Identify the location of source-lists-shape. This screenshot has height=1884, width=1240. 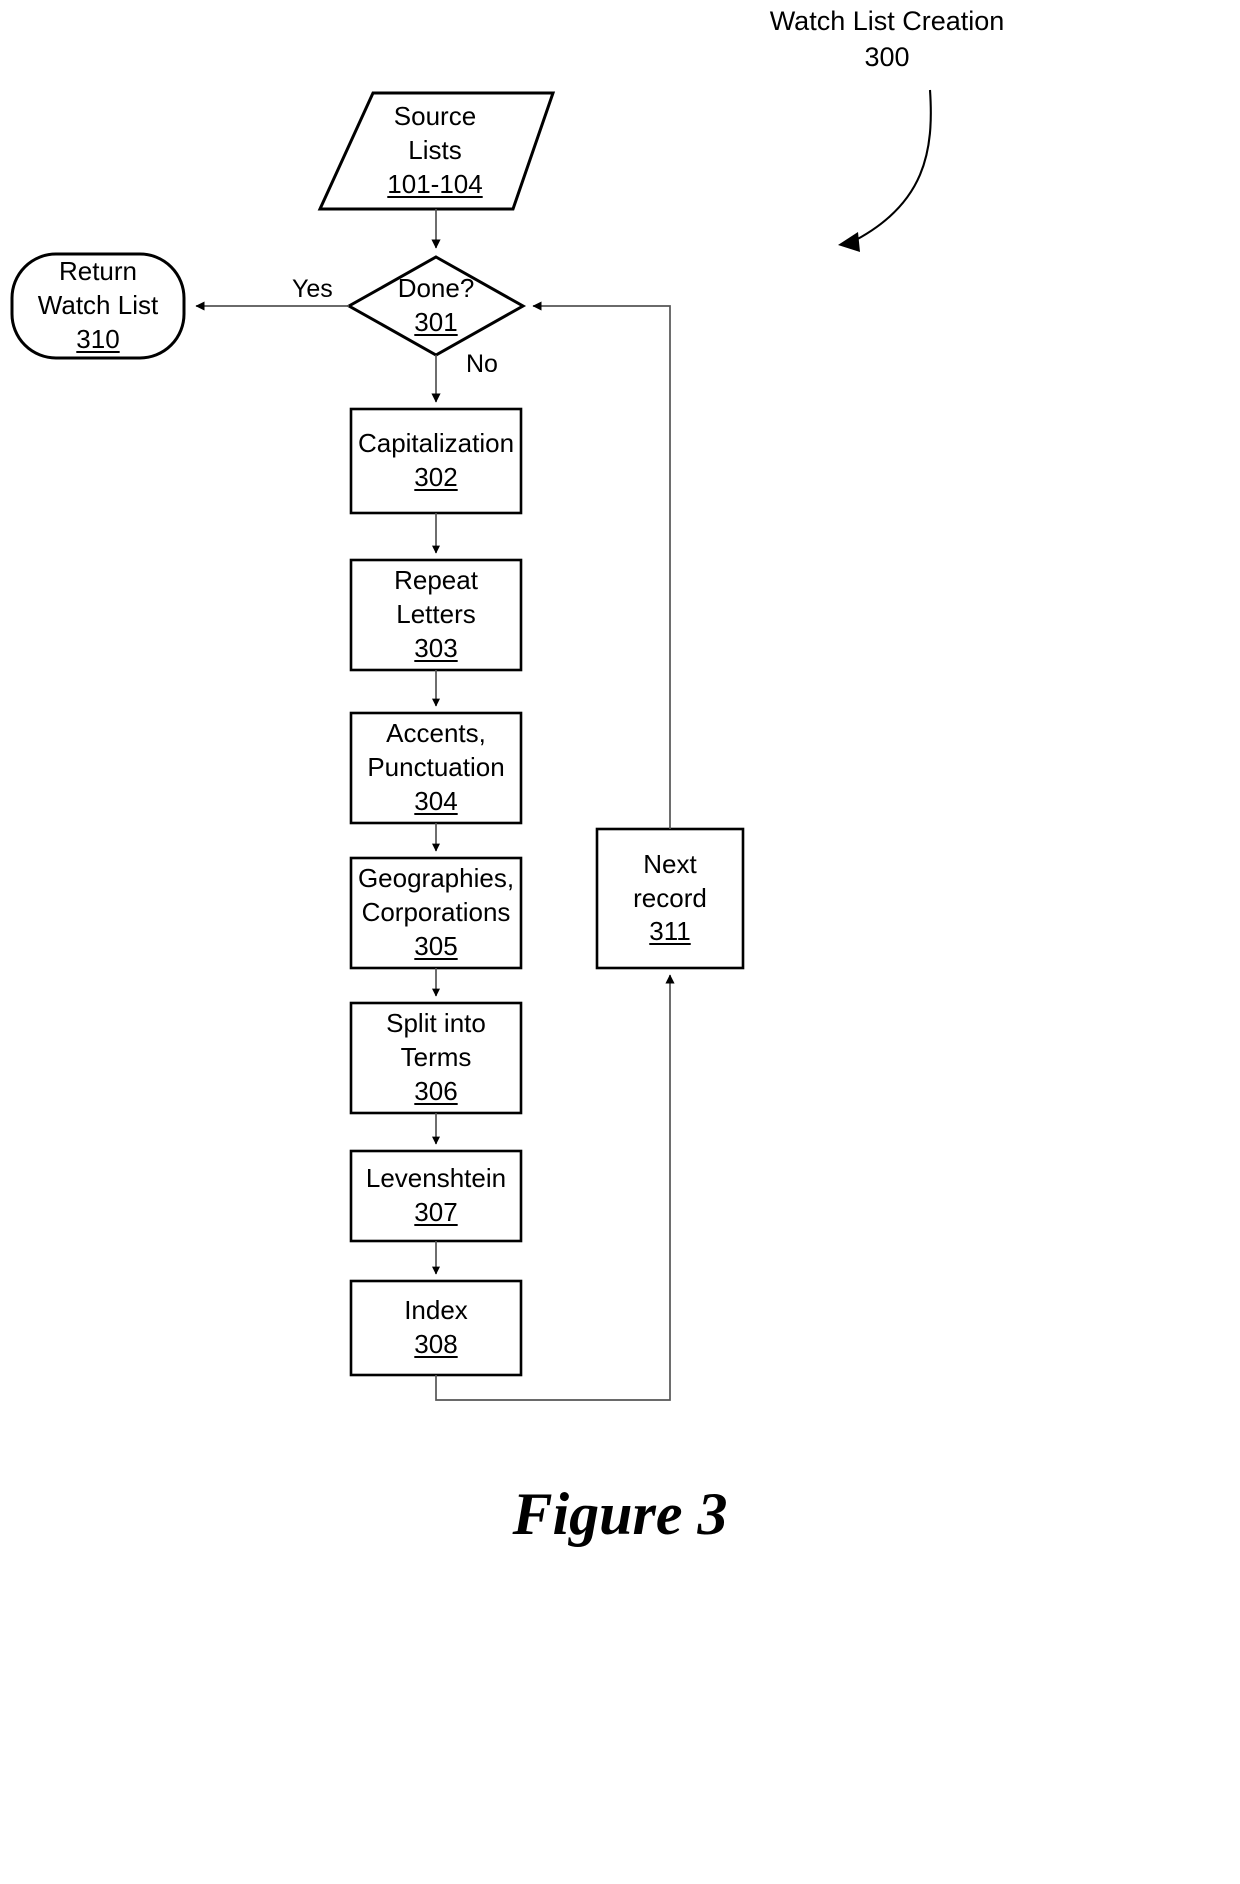
(436, 151).